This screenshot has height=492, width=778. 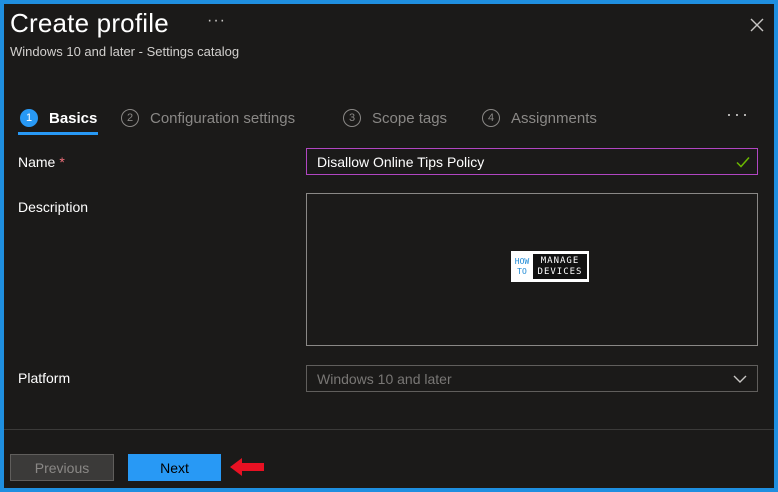 I want to click on logo-how-to: HOW TO, so click(x=522, y=266).